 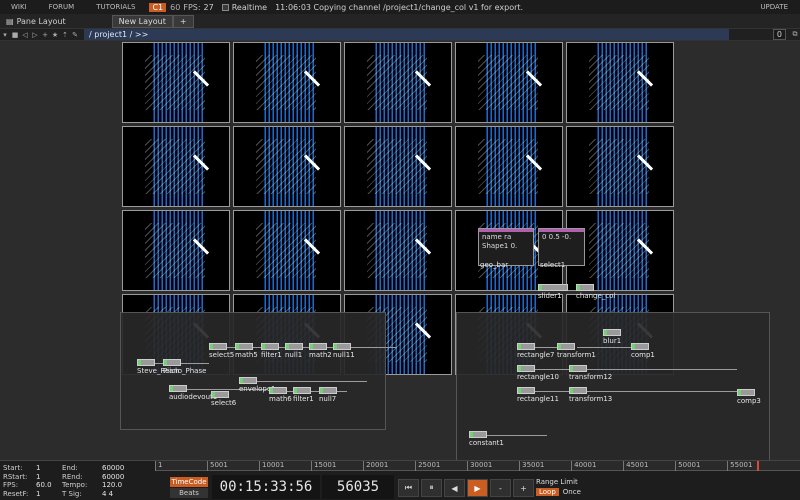 I want to click on once-toggle: Once, so click(x=572, y=492).